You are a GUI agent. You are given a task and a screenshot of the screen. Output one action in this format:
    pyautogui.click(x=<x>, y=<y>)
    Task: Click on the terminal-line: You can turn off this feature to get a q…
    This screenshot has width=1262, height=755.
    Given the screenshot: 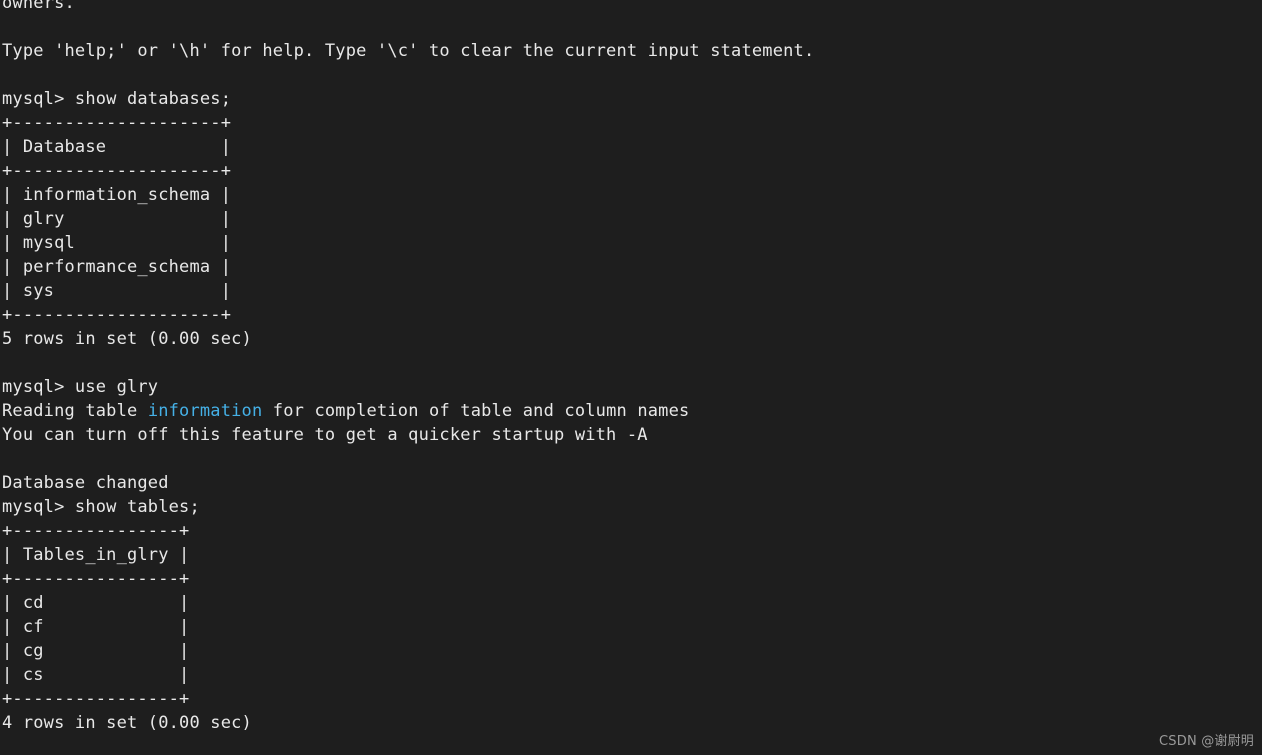 What is the action you would take?
    pyautogui.click(x=325, y=435)
    